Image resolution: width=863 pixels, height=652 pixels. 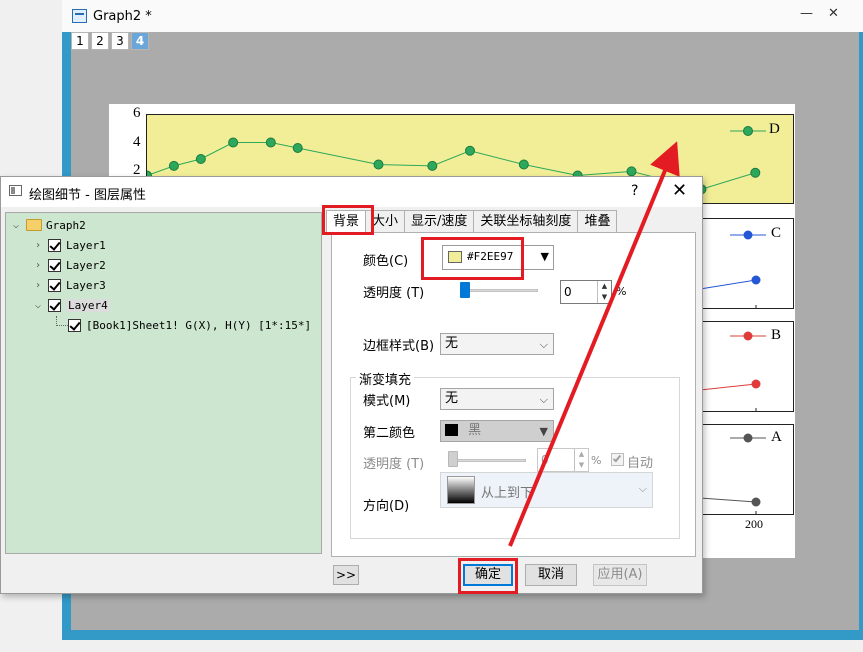 I want to click on annotation-arrow, so click(x=594, y=344).